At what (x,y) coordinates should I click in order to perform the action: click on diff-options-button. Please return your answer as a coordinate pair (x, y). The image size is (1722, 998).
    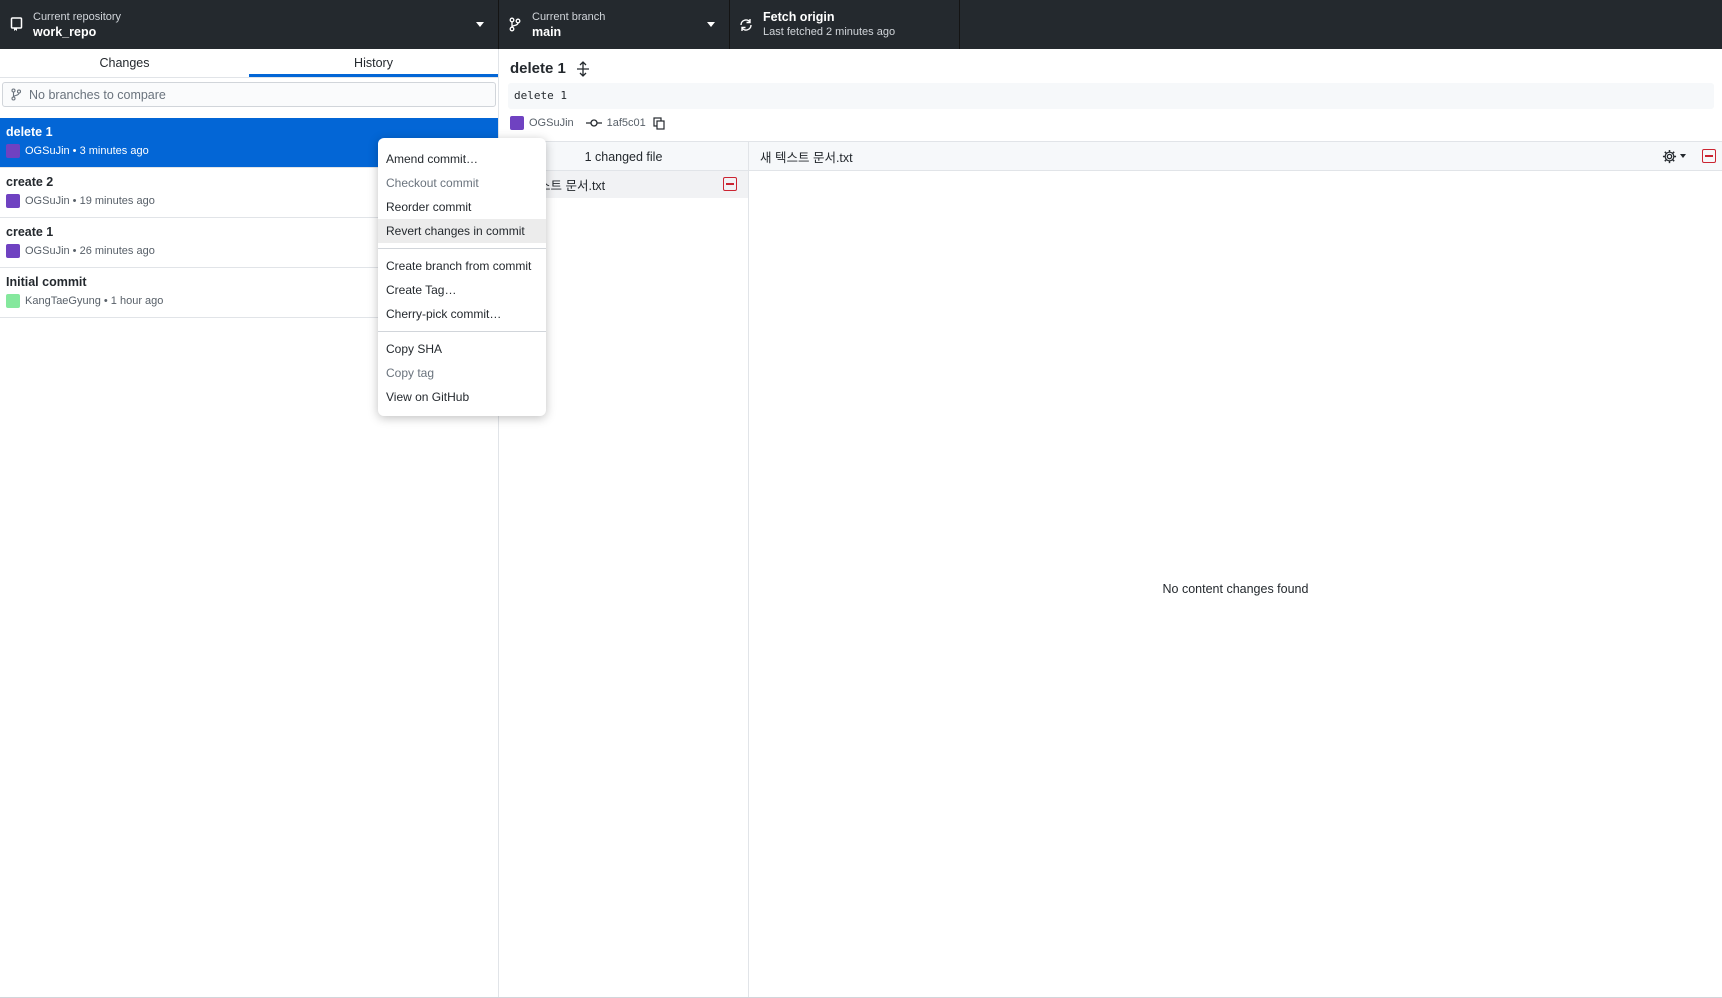
    Looking at the image, I should click on (1675, 156).